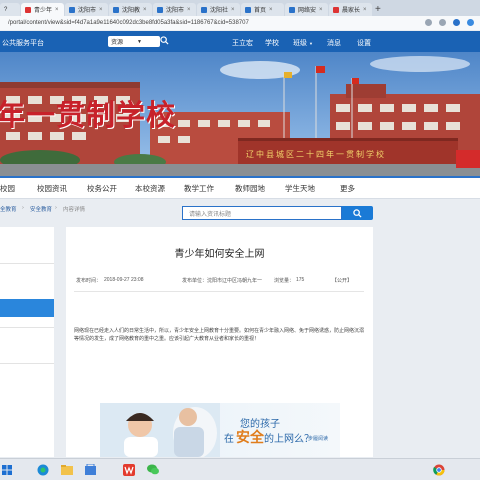 This screenshot has width=480, height=480. Describe the element at coordinates (210, 214) in the screenshot. I see `search-placeholder: 请输入资讯标题` at that location.